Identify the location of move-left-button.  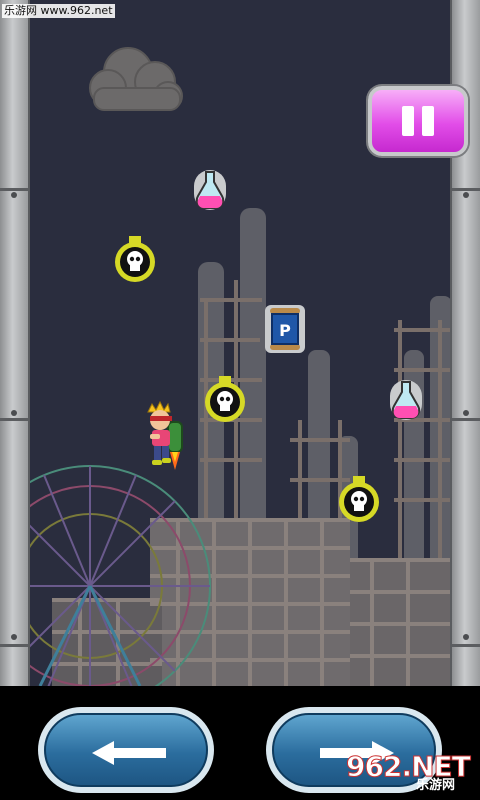
(126, 750).